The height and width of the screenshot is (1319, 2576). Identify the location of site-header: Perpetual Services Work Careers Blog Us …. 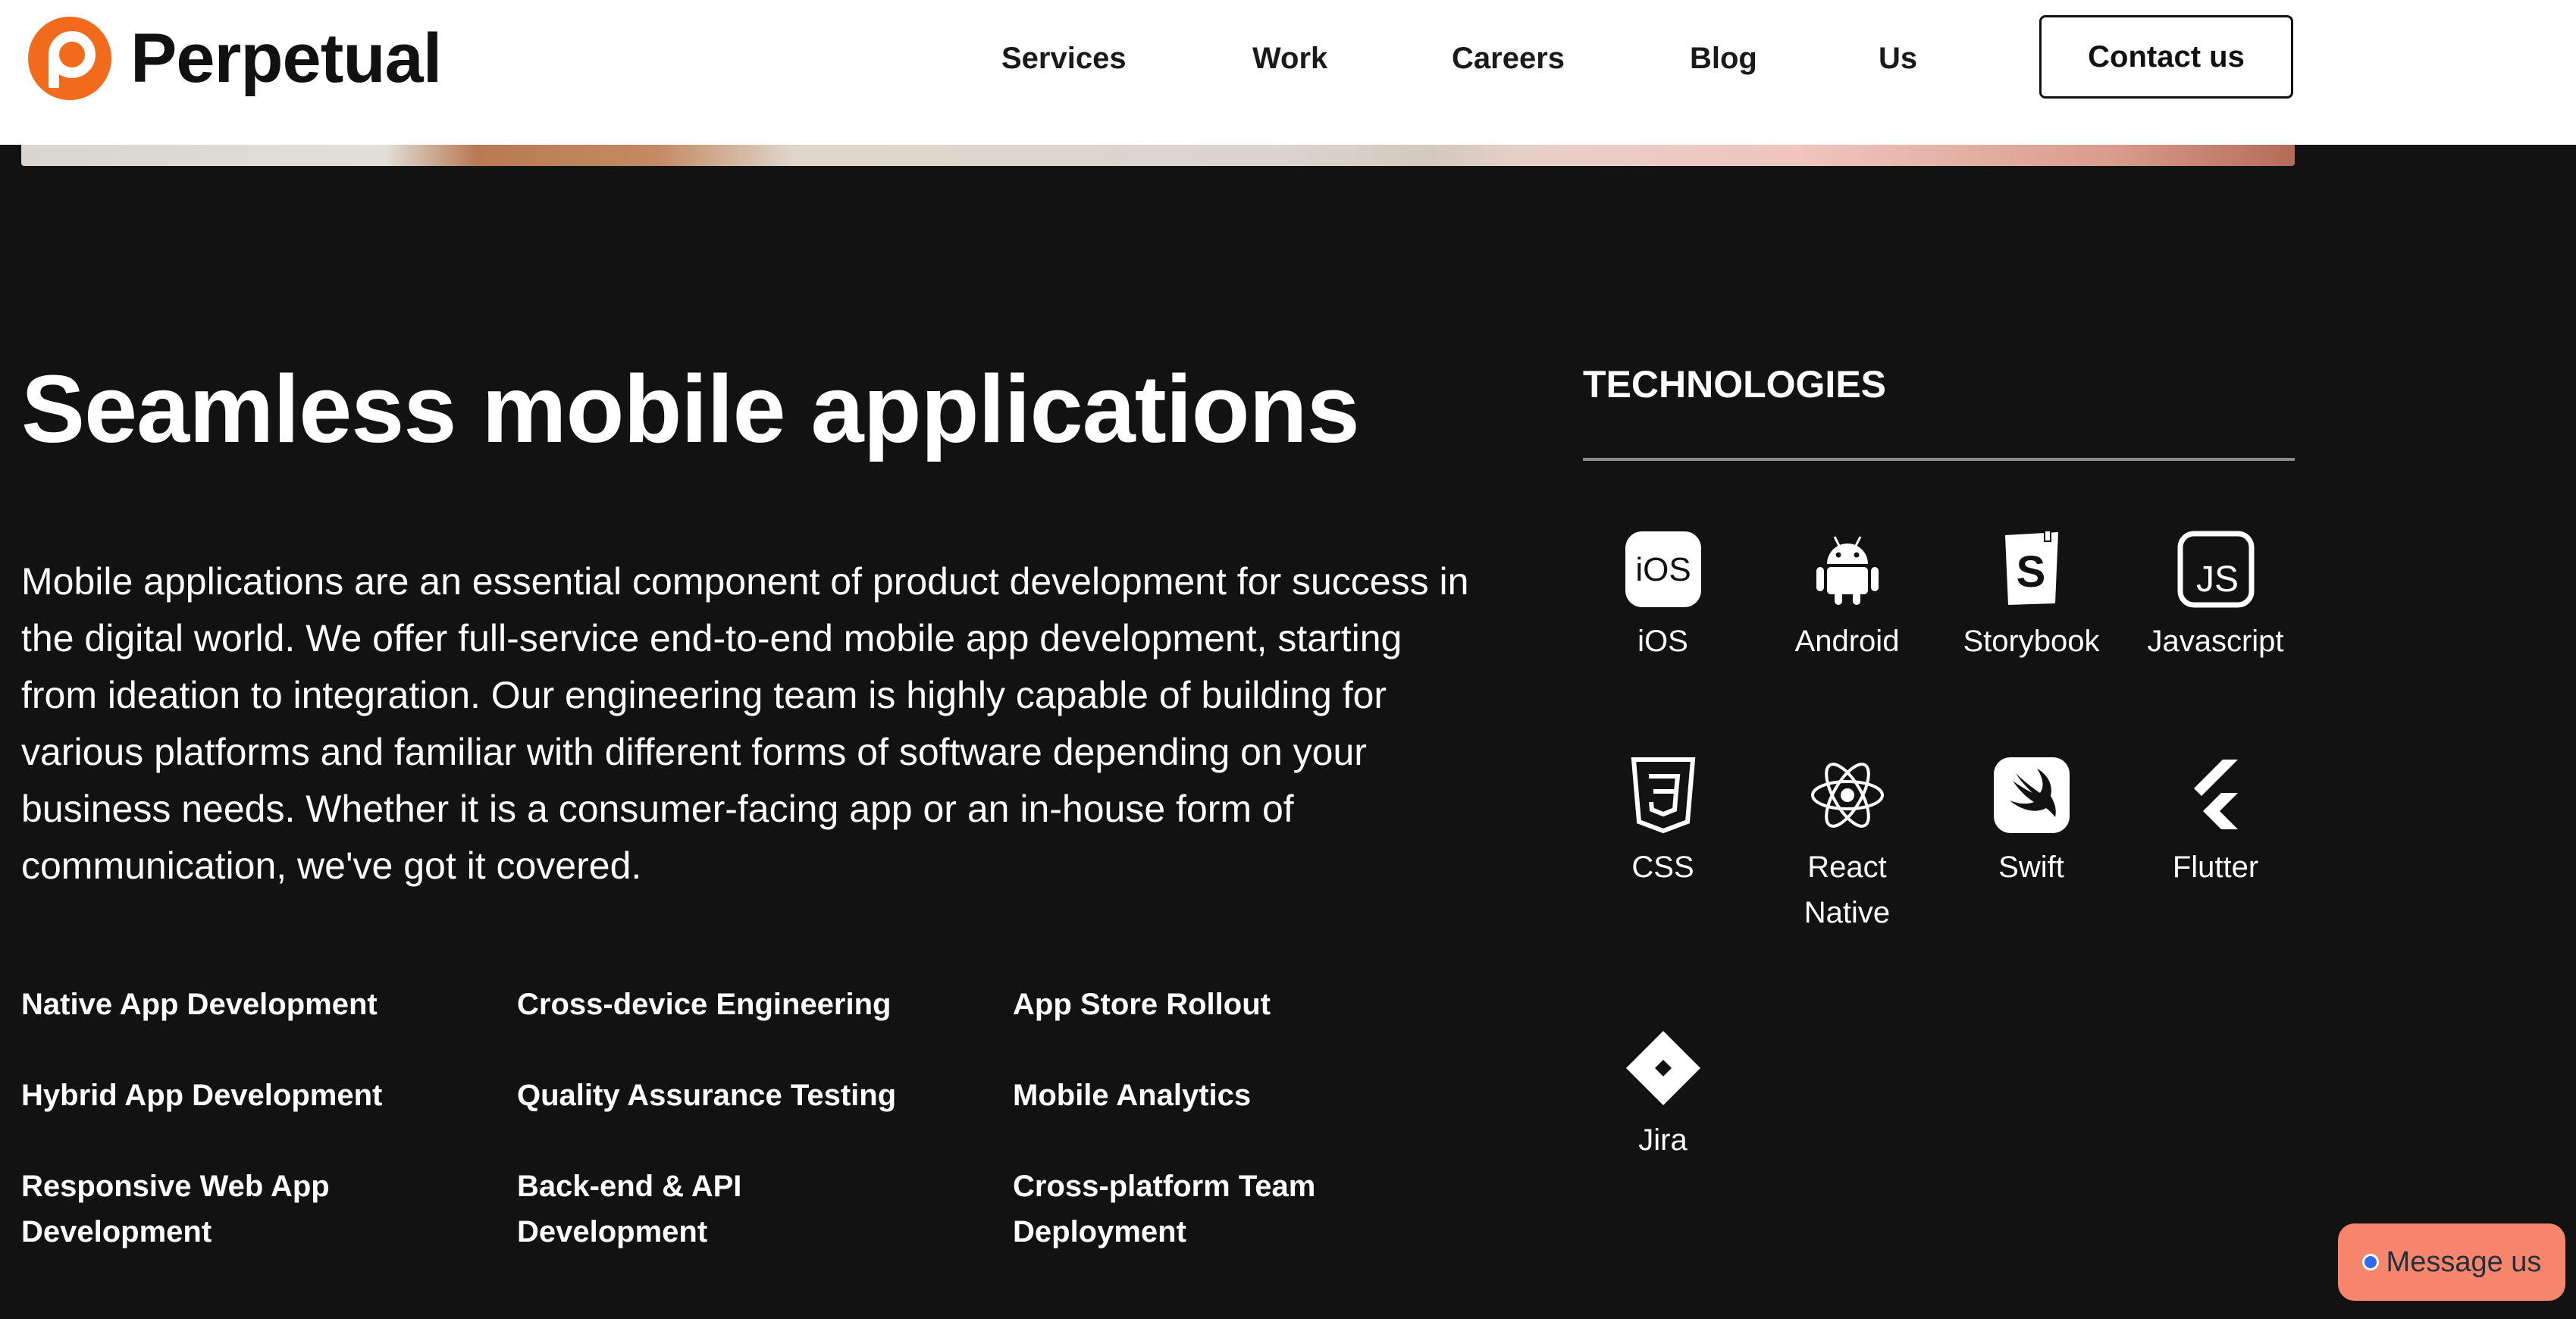
(1288, 72).